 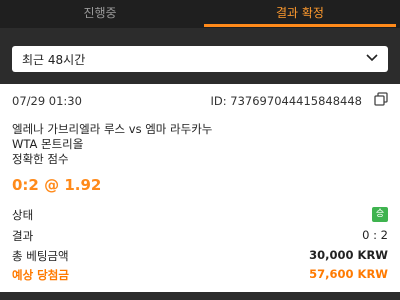 I want to click on result-value: 0 : 2, so click(x=375, y=235).